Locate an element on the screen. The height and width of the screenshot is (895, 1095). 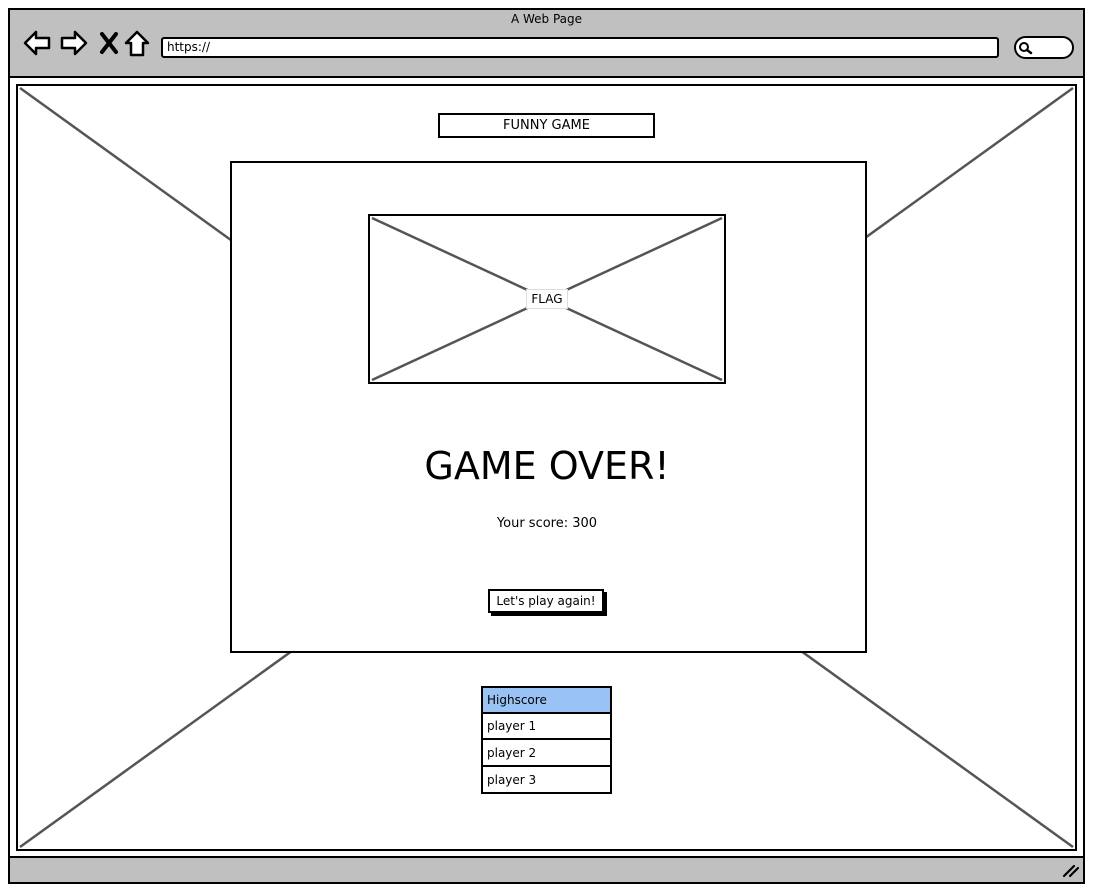
score-label: Your score: is located at coordinates (532, 523).